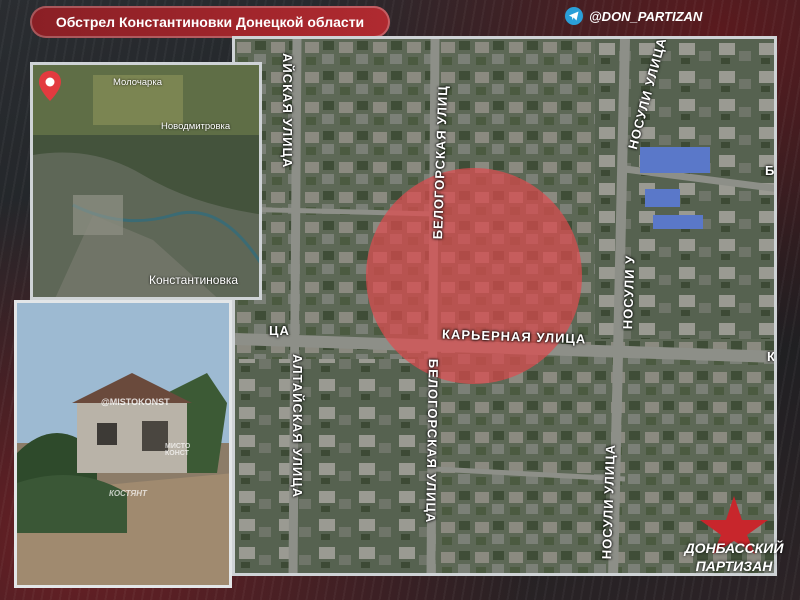 This screenshot has width=800, height=600. What do you see at coordinates (123, 444) in the screenshot?
I see `damage-photo: @MISTOKONST МИСТО КОНСТ КОСТЯНТ` at bounding box center [123, 444].